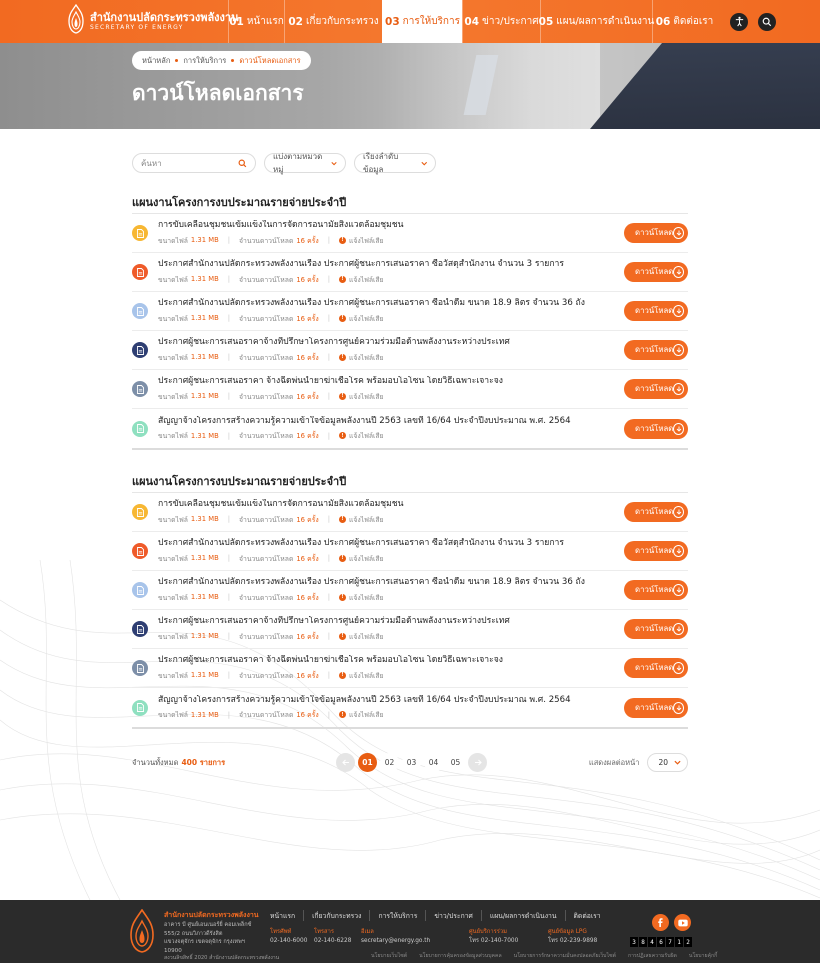 The width and height of the screenshot is (820, 963). I want to click on footer-nav-item: ข่าว/ประกาศ, so click(452, 915).